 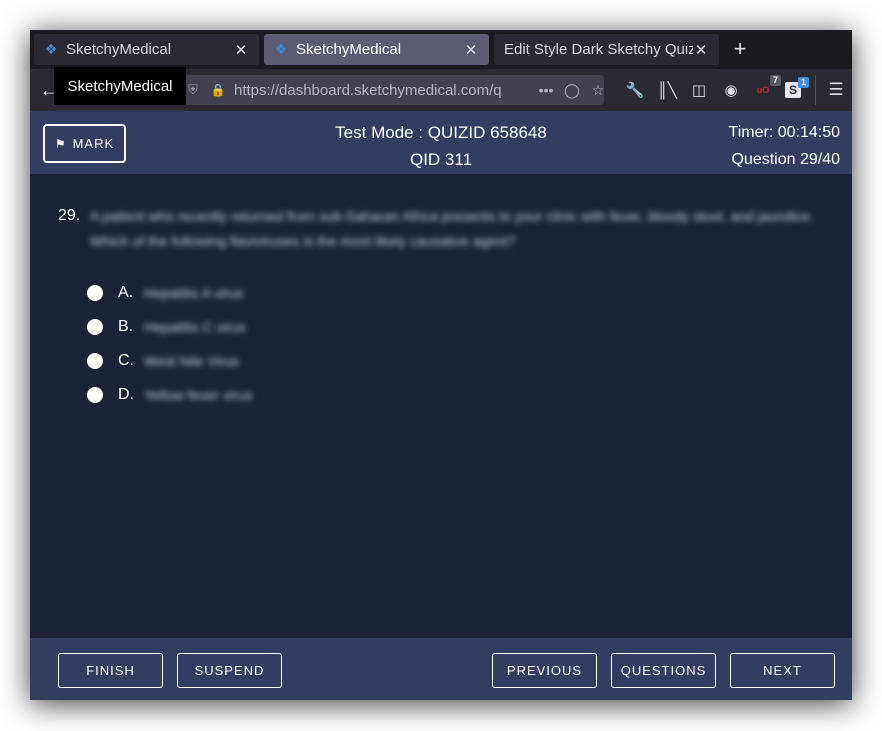 I want to click on previous-button: PREVIOUS, so click(x=544, y=670).